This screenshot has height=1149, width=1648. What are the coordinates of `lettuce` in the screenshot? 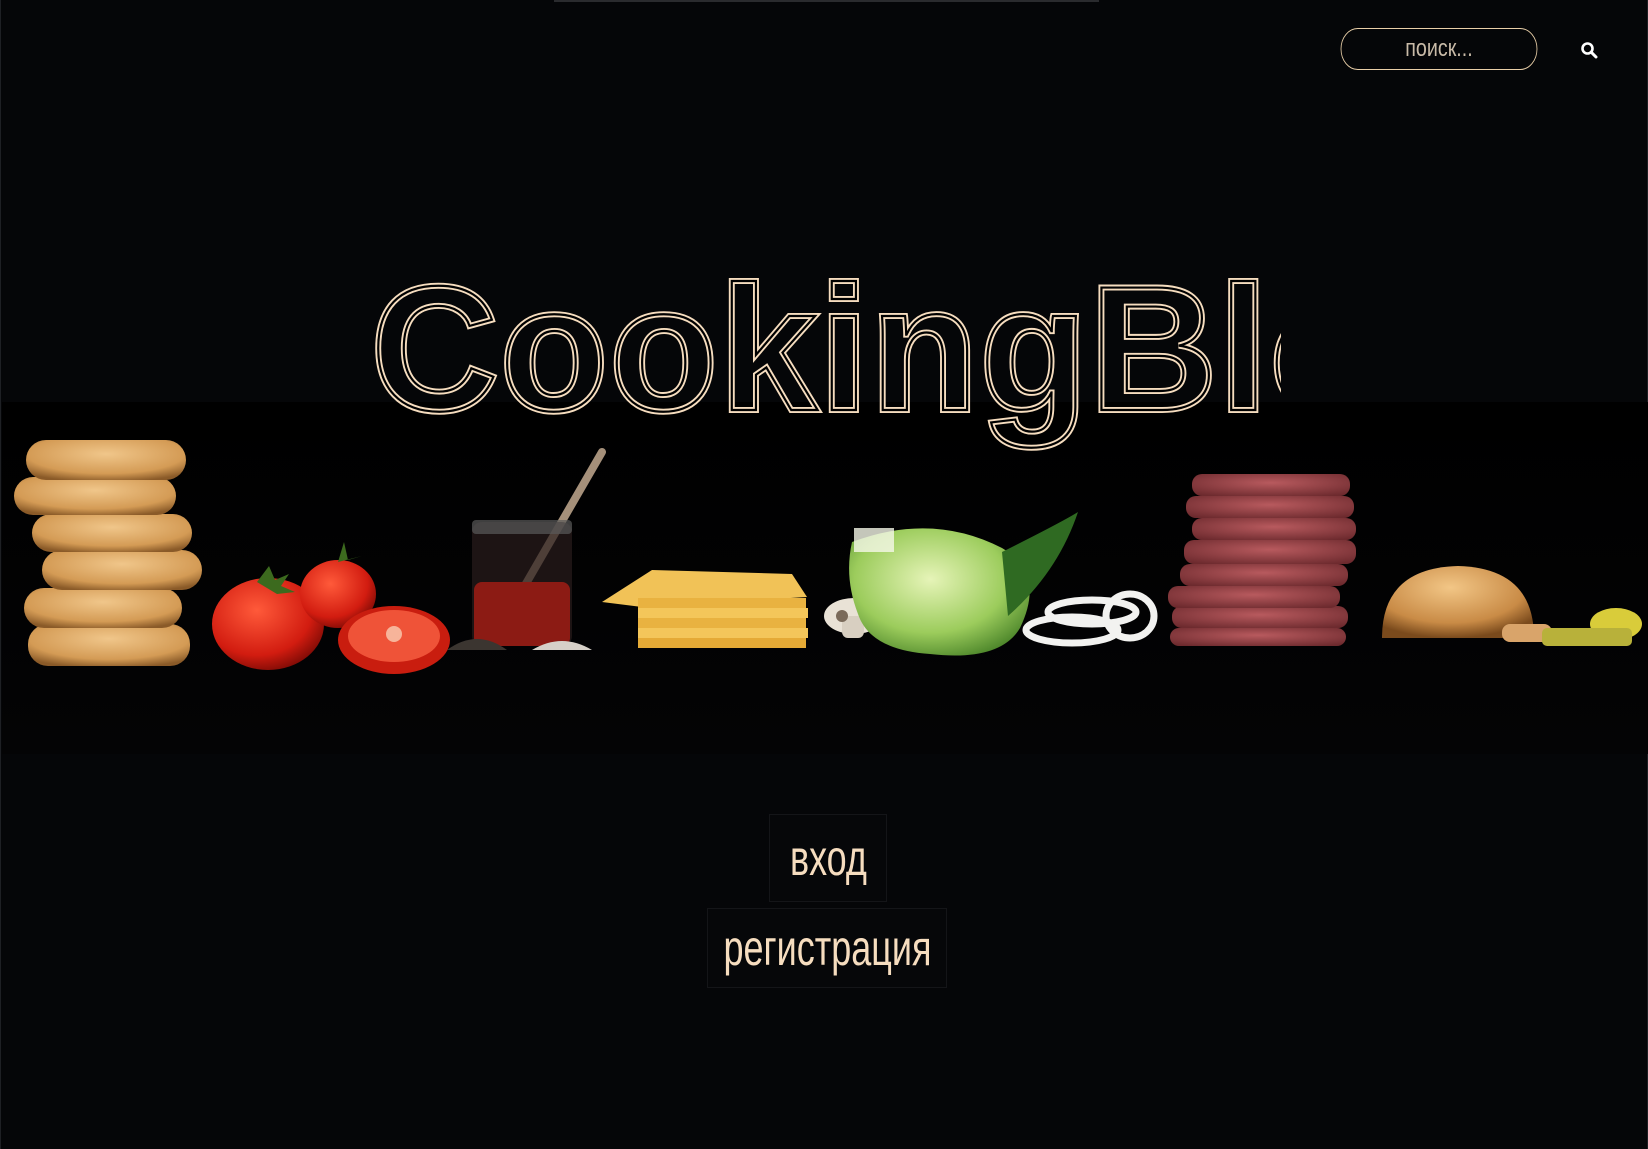 It's located at (963, 584).